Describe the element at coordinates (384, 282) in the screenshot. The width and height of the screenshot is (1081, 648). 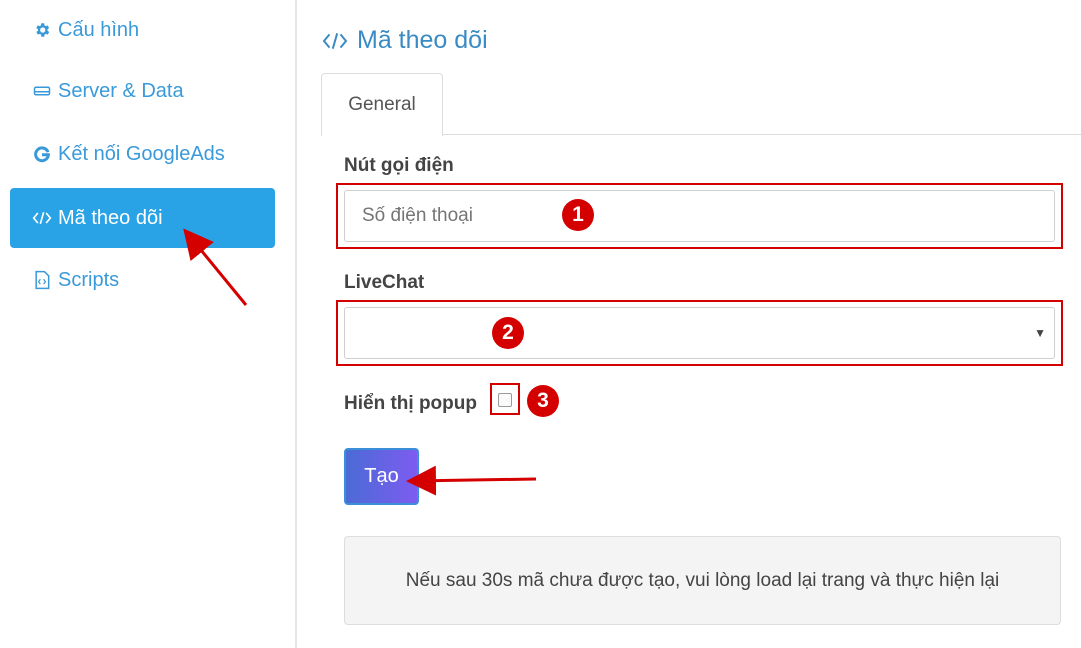
I see `livechat-label: LiveChat` at that location.